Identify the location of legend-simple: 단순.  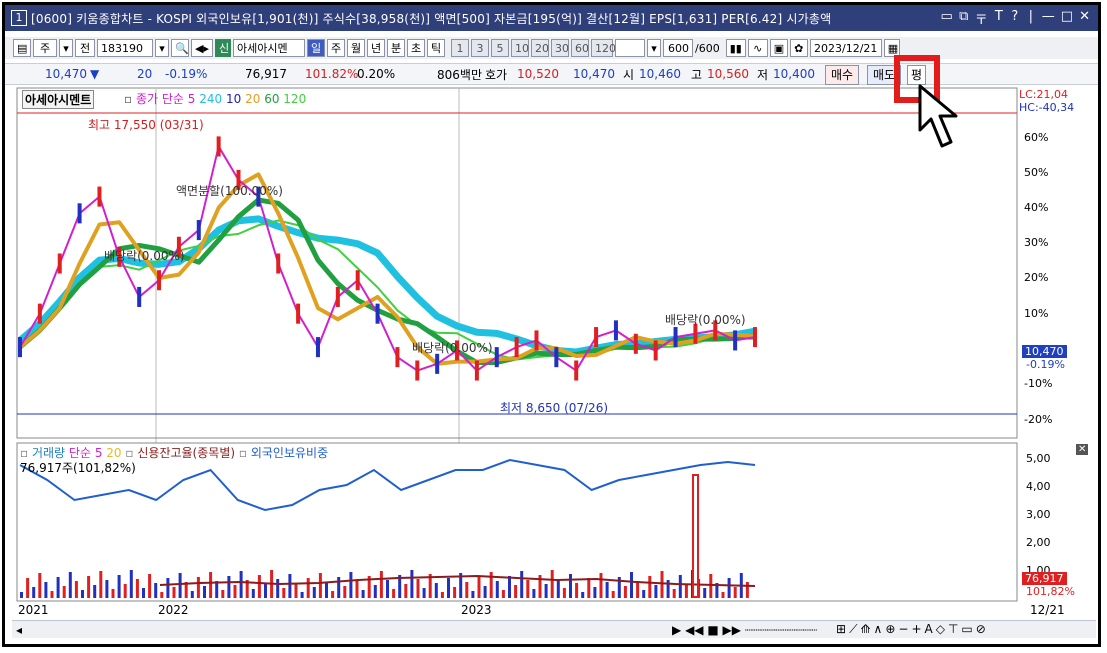
(79, 453).